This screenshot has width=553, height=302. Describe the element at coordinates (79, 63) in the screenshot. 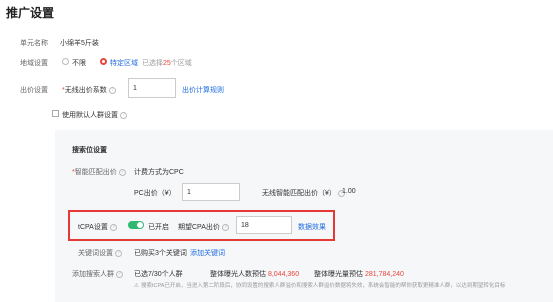

I see `region-option-unlimited: 不限` at that location.